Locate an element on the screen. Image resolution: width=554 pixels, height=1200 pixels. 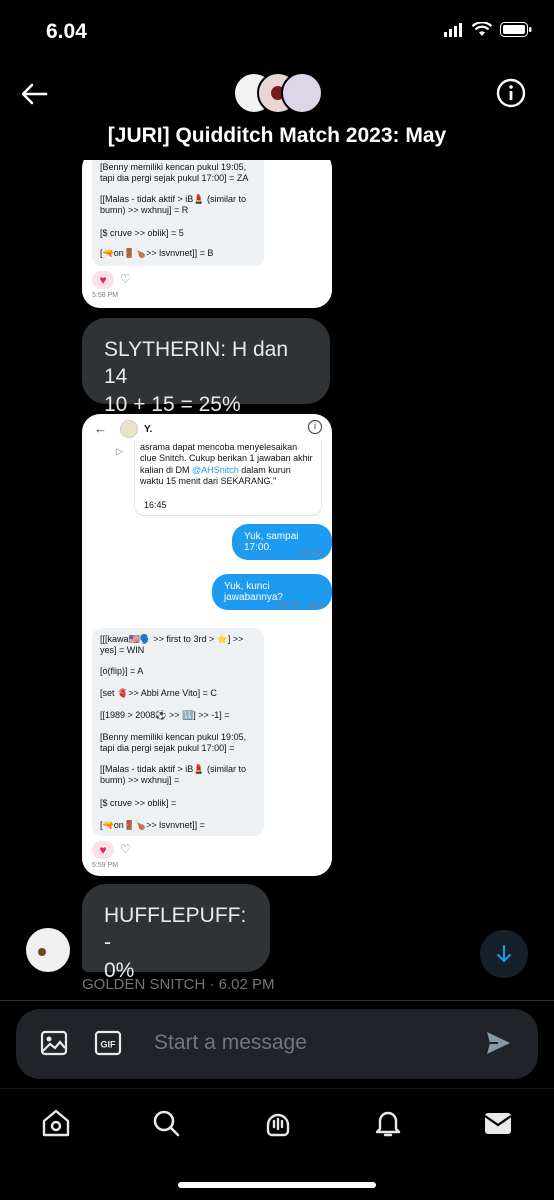
message-bubble: HUFFLEPUFF: - 0% is located at coordinates (176, 933).